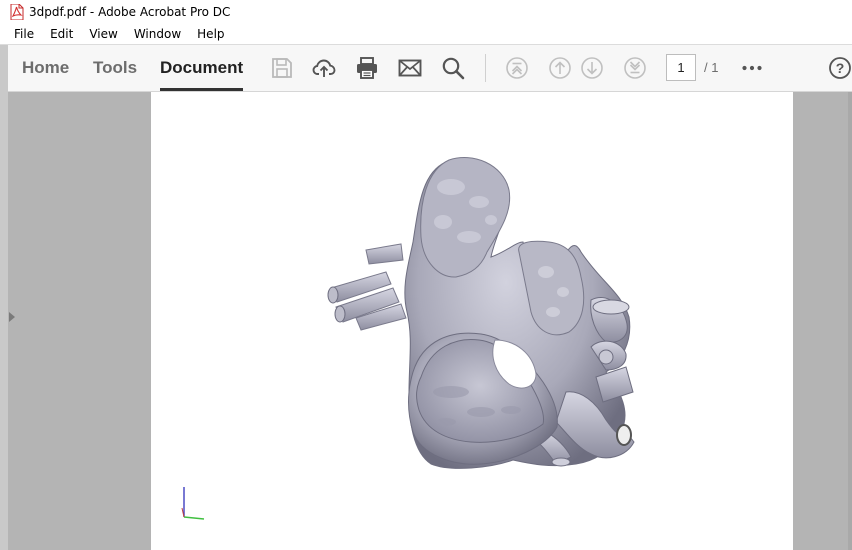  Describe the element at coordinates (193, 503) in the screenshot. I see `xyz-axes-icon` at that location.